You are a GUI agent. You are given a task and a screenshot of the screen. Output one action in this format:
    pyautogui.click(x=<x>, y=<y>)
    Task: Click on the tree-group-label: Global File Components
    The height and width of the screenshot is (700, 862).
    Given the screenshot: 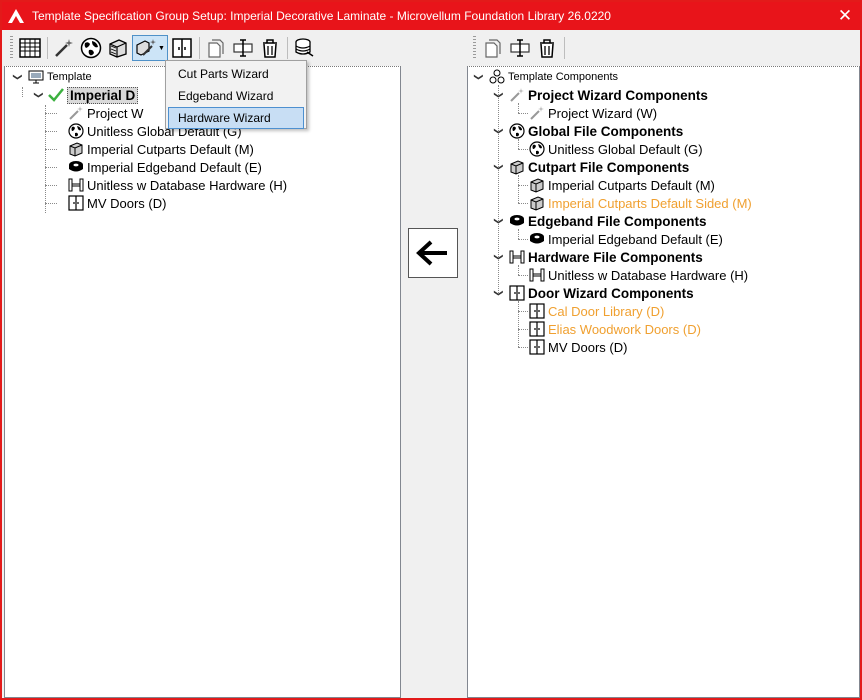 What is the action you would take?
    pyautogui.click(x=606, y=131)
    